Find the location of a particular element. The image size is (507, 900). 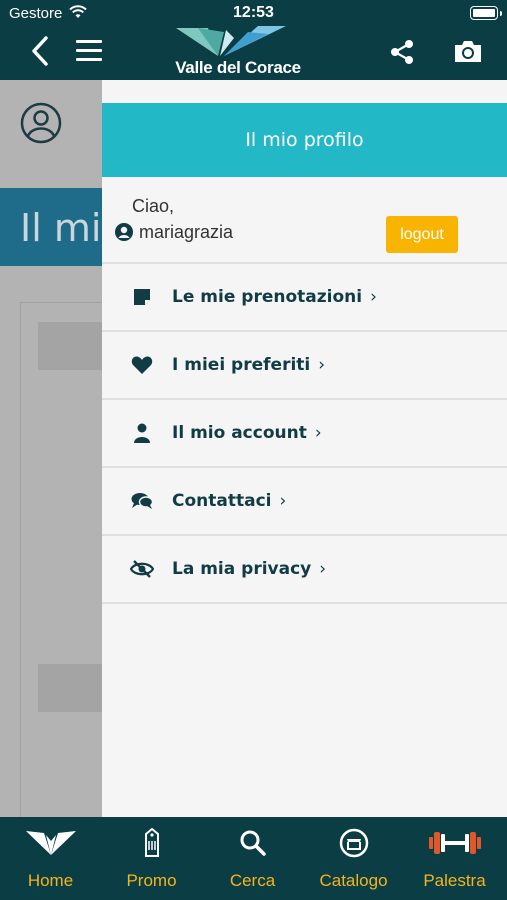

logo-text: Valle del Corace is located at coordinates (238, 67).